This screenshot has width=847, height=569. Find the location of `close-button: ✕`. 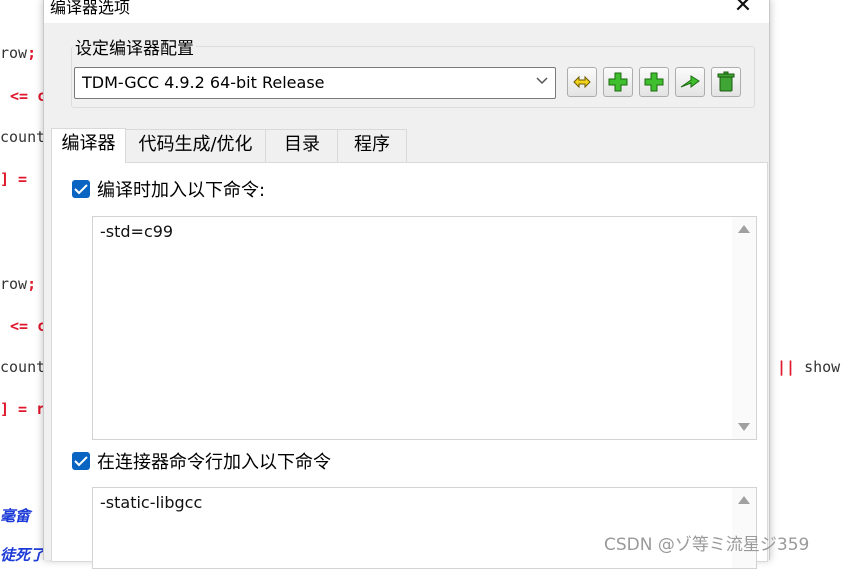

close-button: ✕ is located at coordinates (743, 8).